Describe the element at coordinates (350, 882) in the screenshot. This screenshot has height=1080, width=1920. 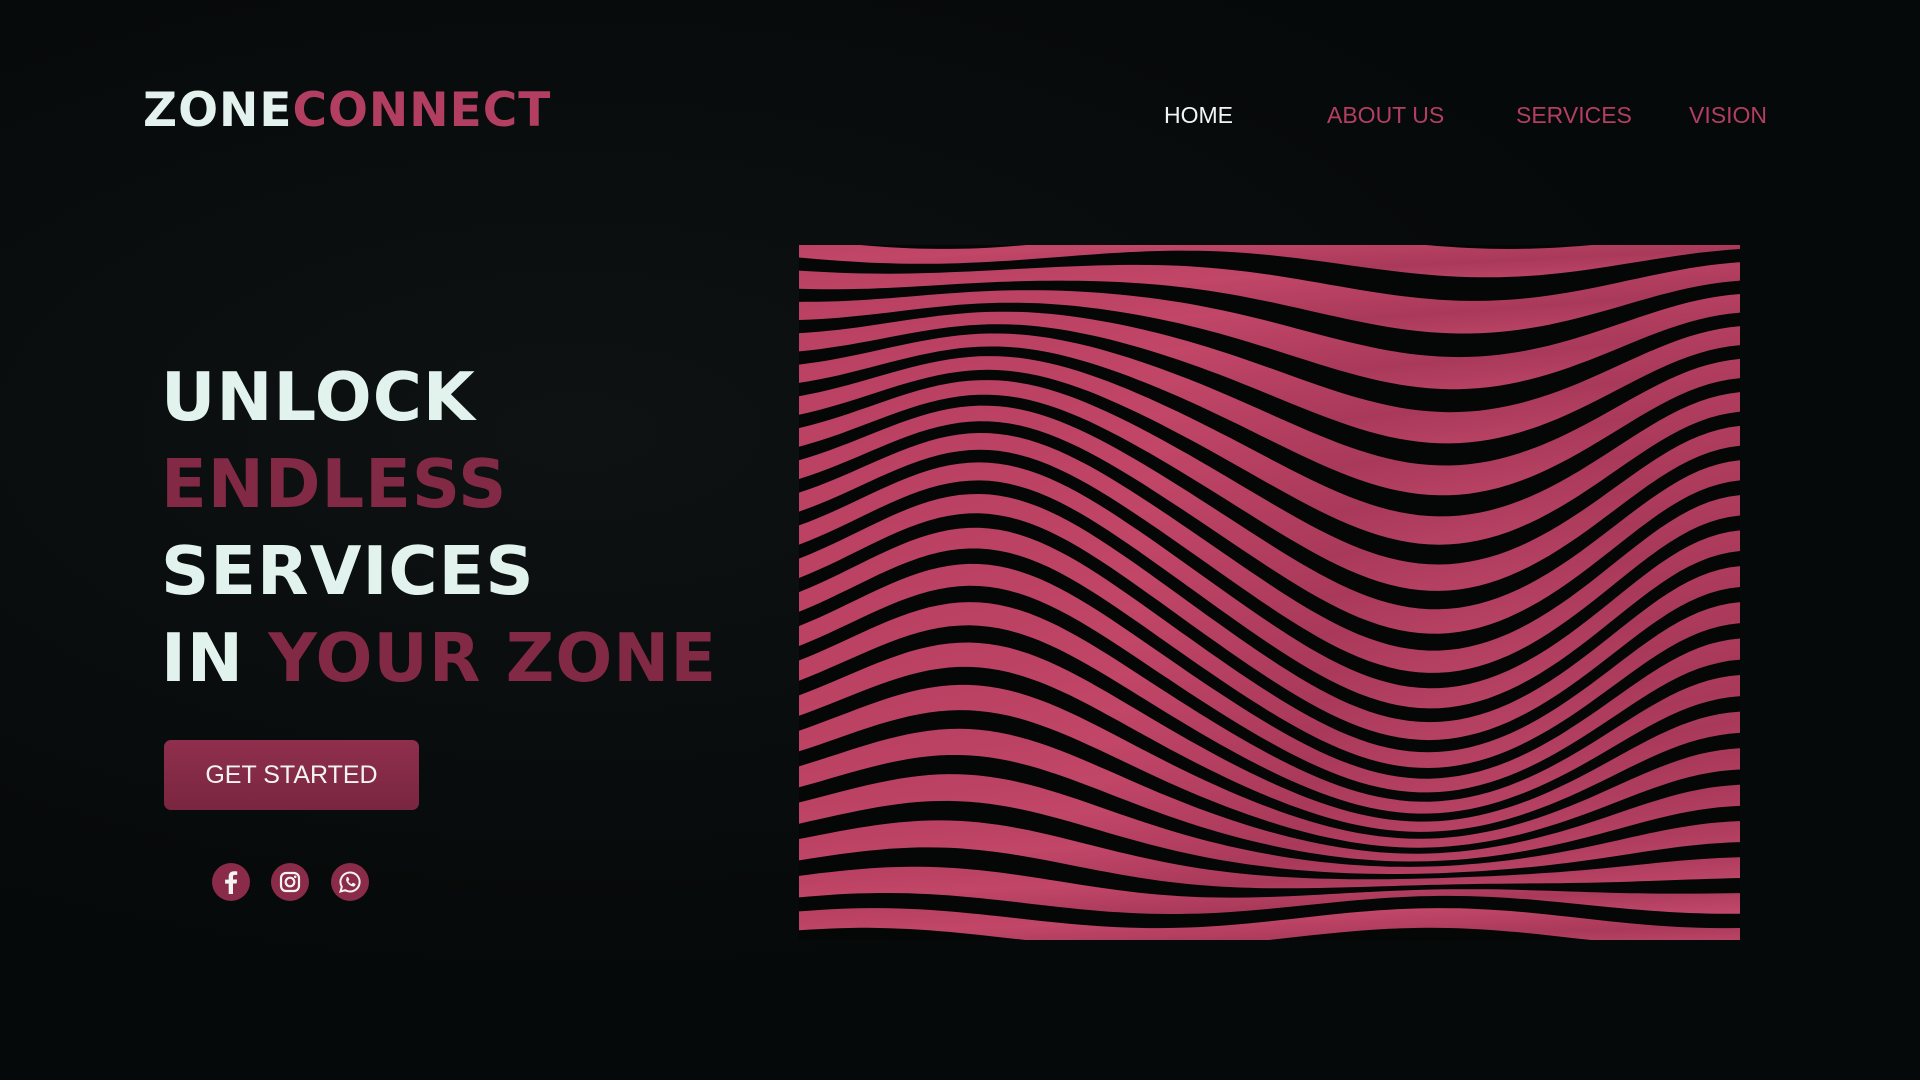
I see `whatsapp-icon` at that location.